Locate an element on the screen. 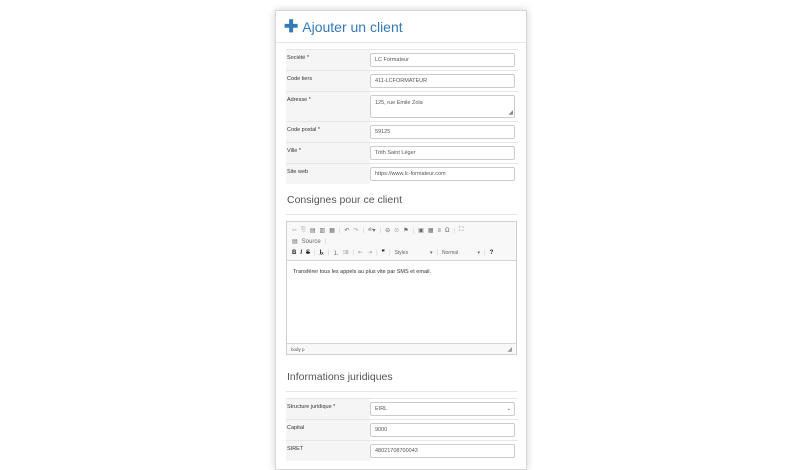 Image resolution: width=800 pixels, height=470 pixels. form-row-capital: Capital 9000 is located at coordinates (402, 429).